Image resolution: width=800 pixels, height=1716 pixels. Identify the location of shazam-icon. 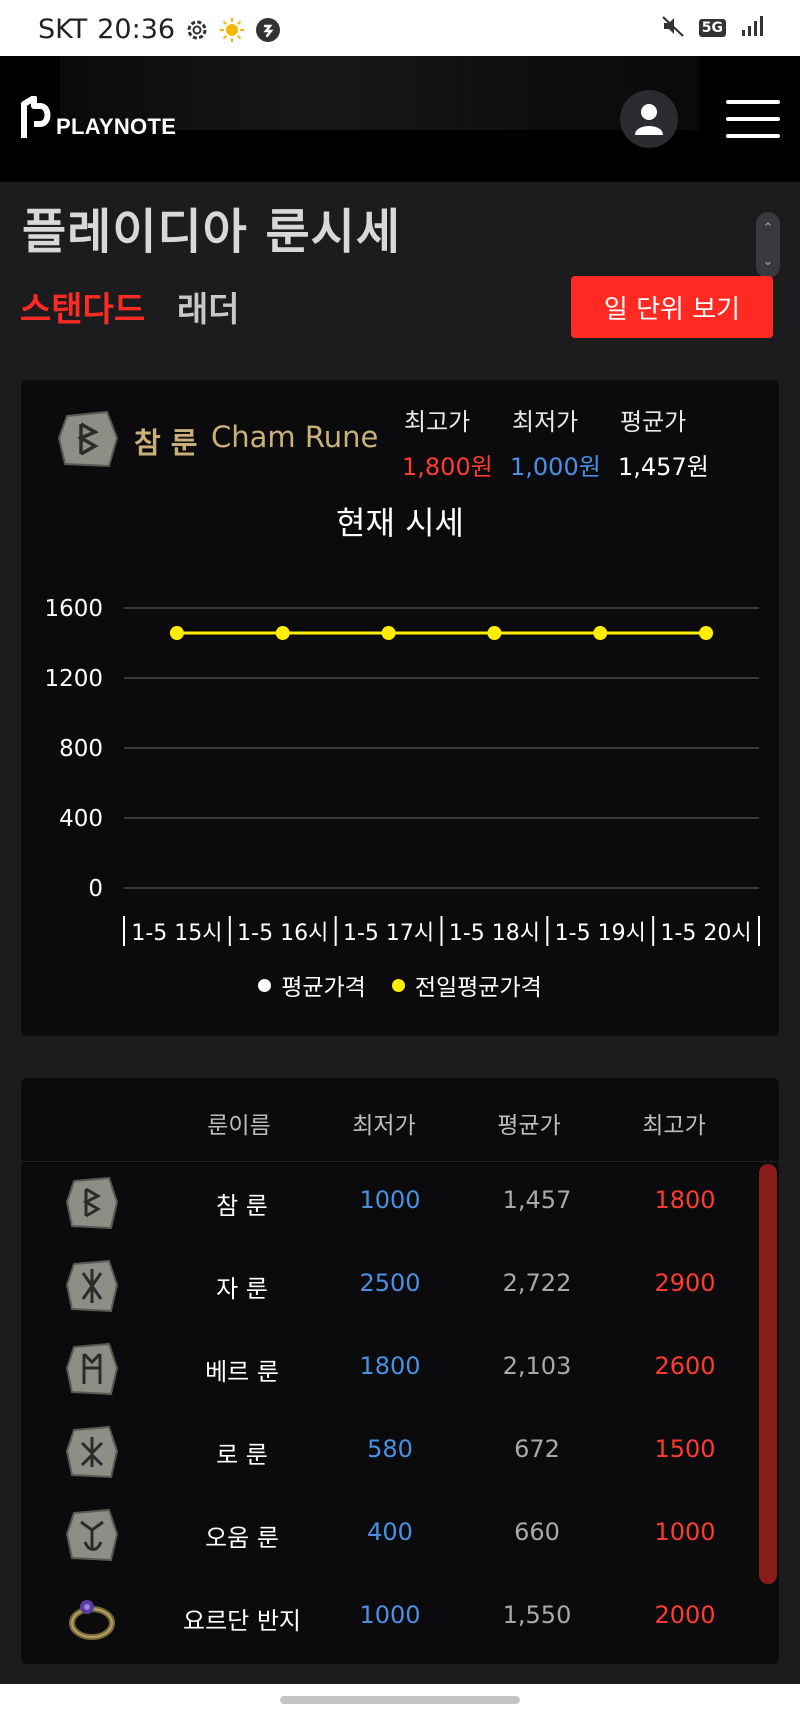
(268, 30).